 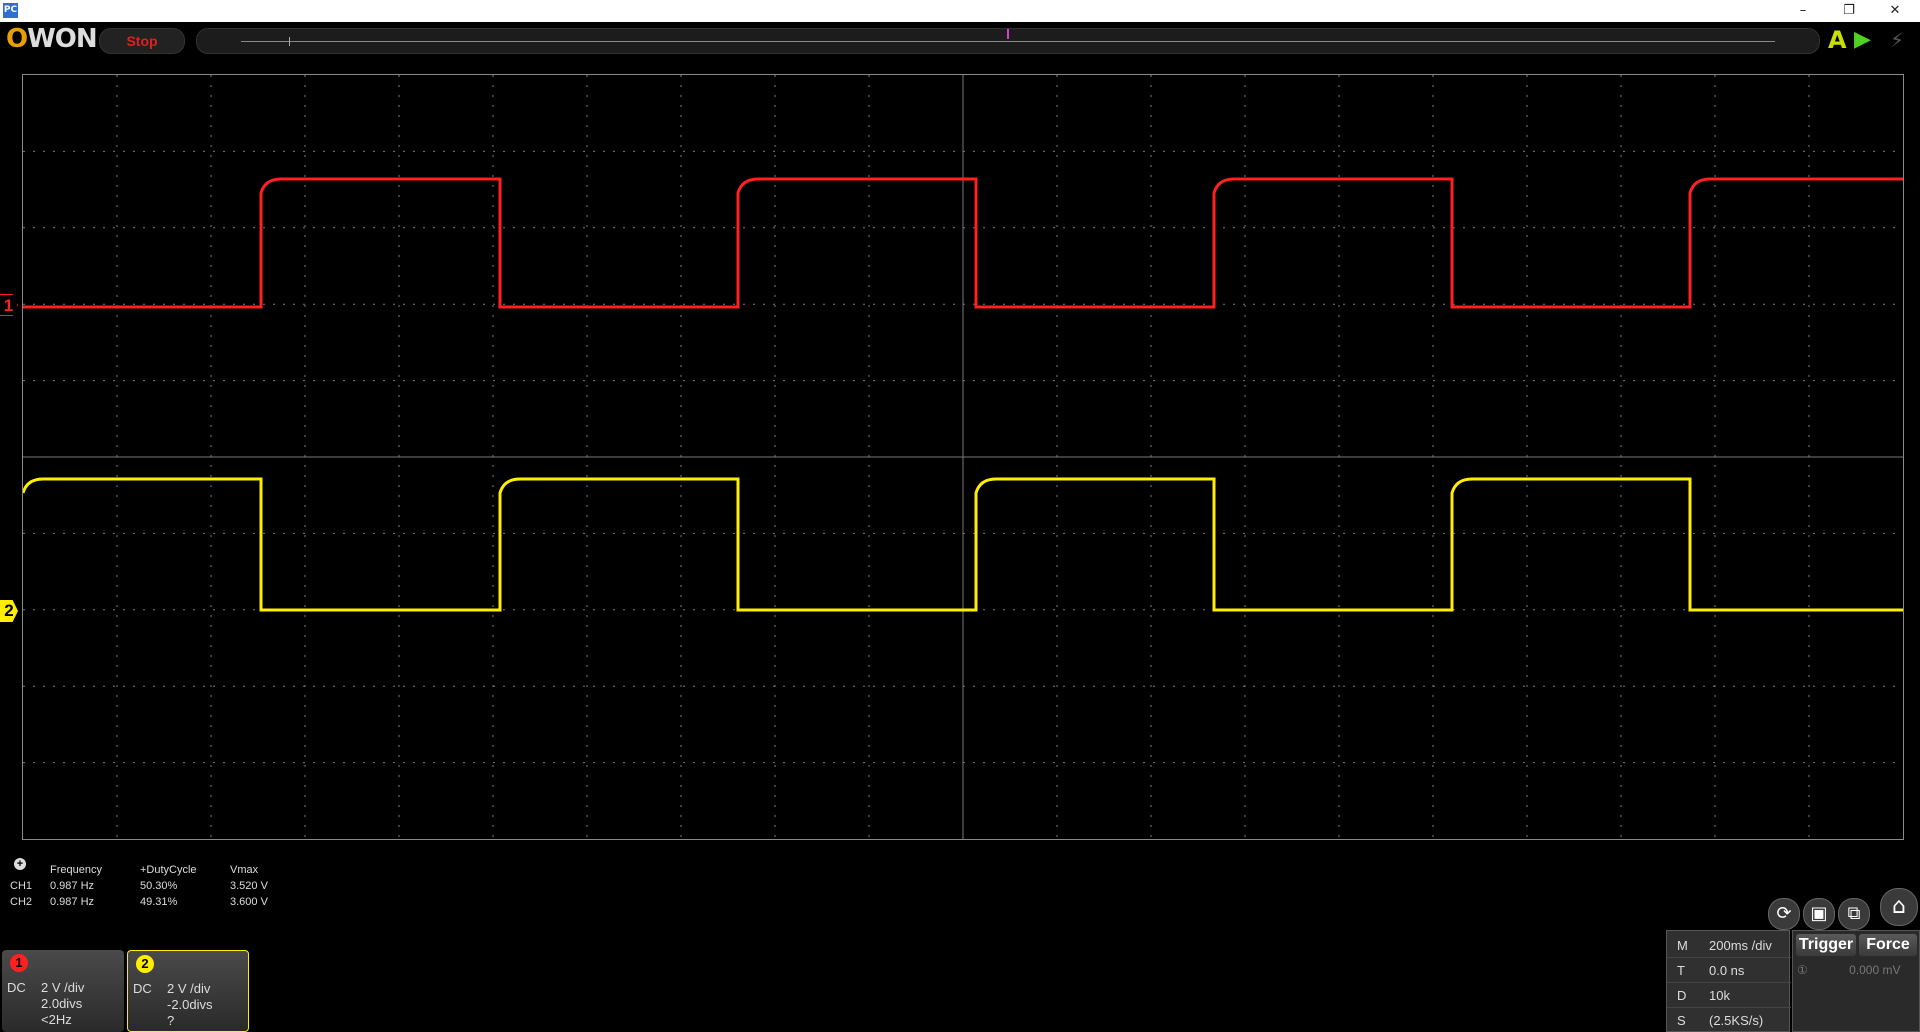 What do you see at coordinates (249, 902) in the screenshot?
I see `measure-ch2-vmax: 3.600 V` at bounding box center [249, 902].